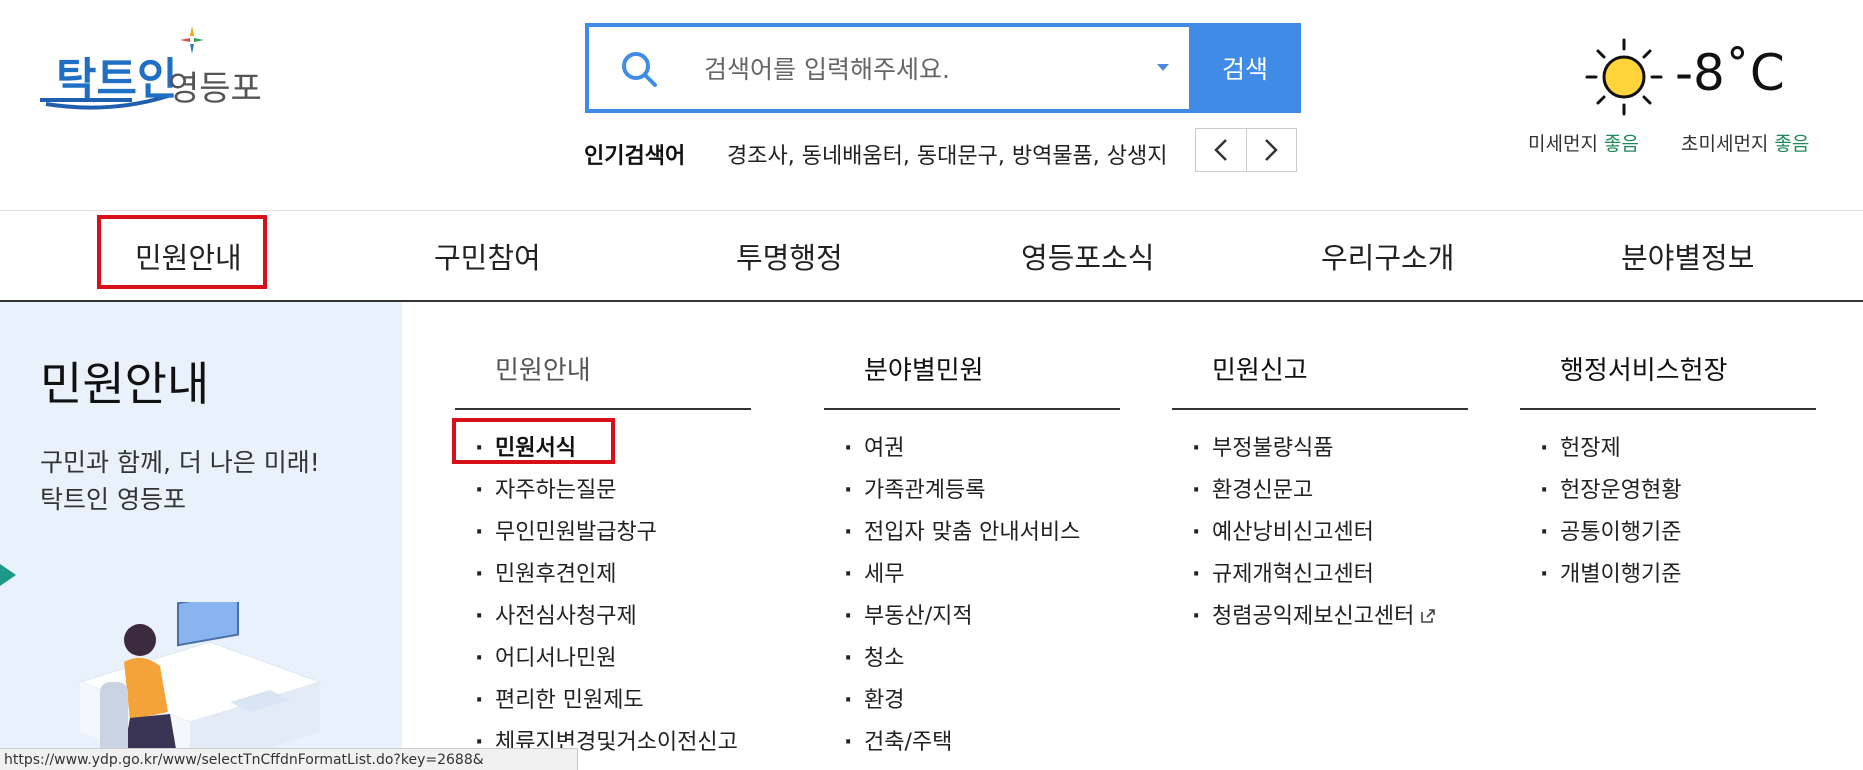 The width and height of the screenshot is (1863, 770). Describe the element at coordinates (914, 69) in the screenshot. I see `search-input` at that location.